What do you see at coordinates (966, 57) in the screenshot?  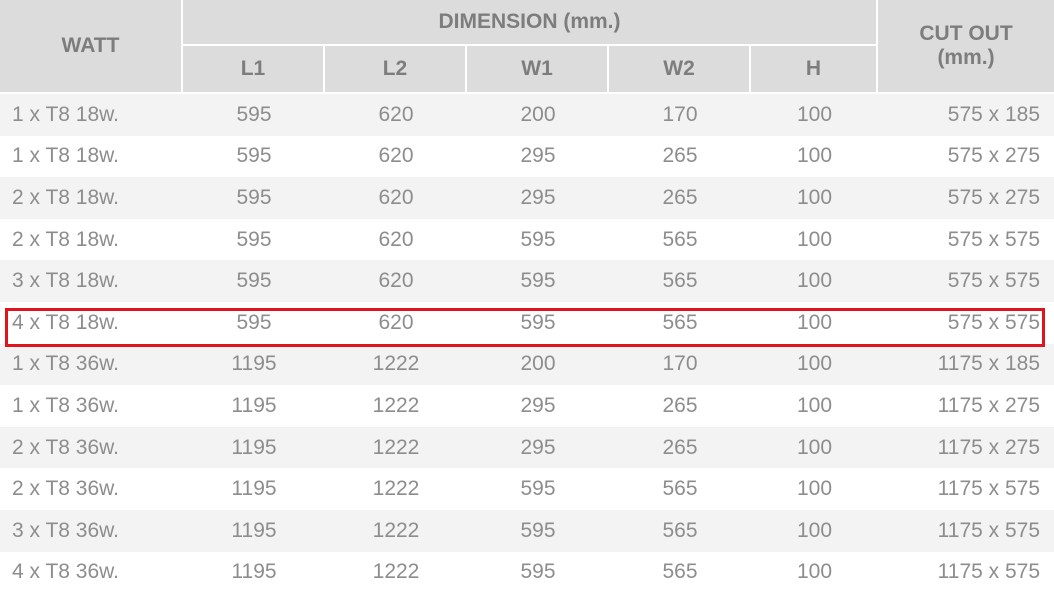 I see `cutout-header-line2: (mm.)` at bounding box center [966, 57].